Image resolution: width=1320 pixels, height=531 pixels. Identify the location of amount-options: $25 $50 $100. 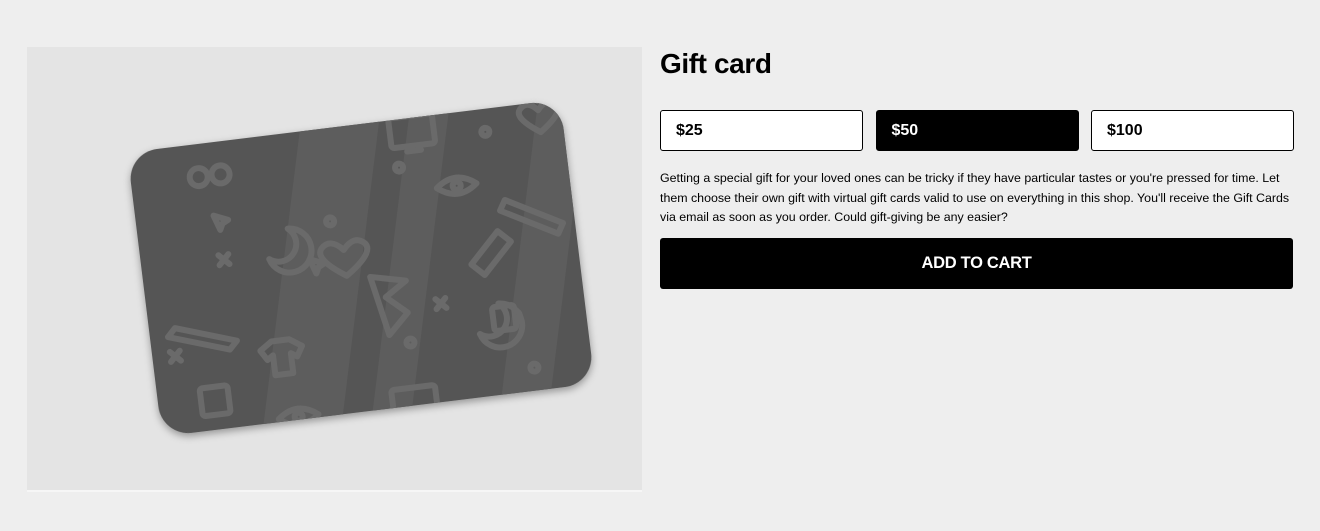
(977, 130).